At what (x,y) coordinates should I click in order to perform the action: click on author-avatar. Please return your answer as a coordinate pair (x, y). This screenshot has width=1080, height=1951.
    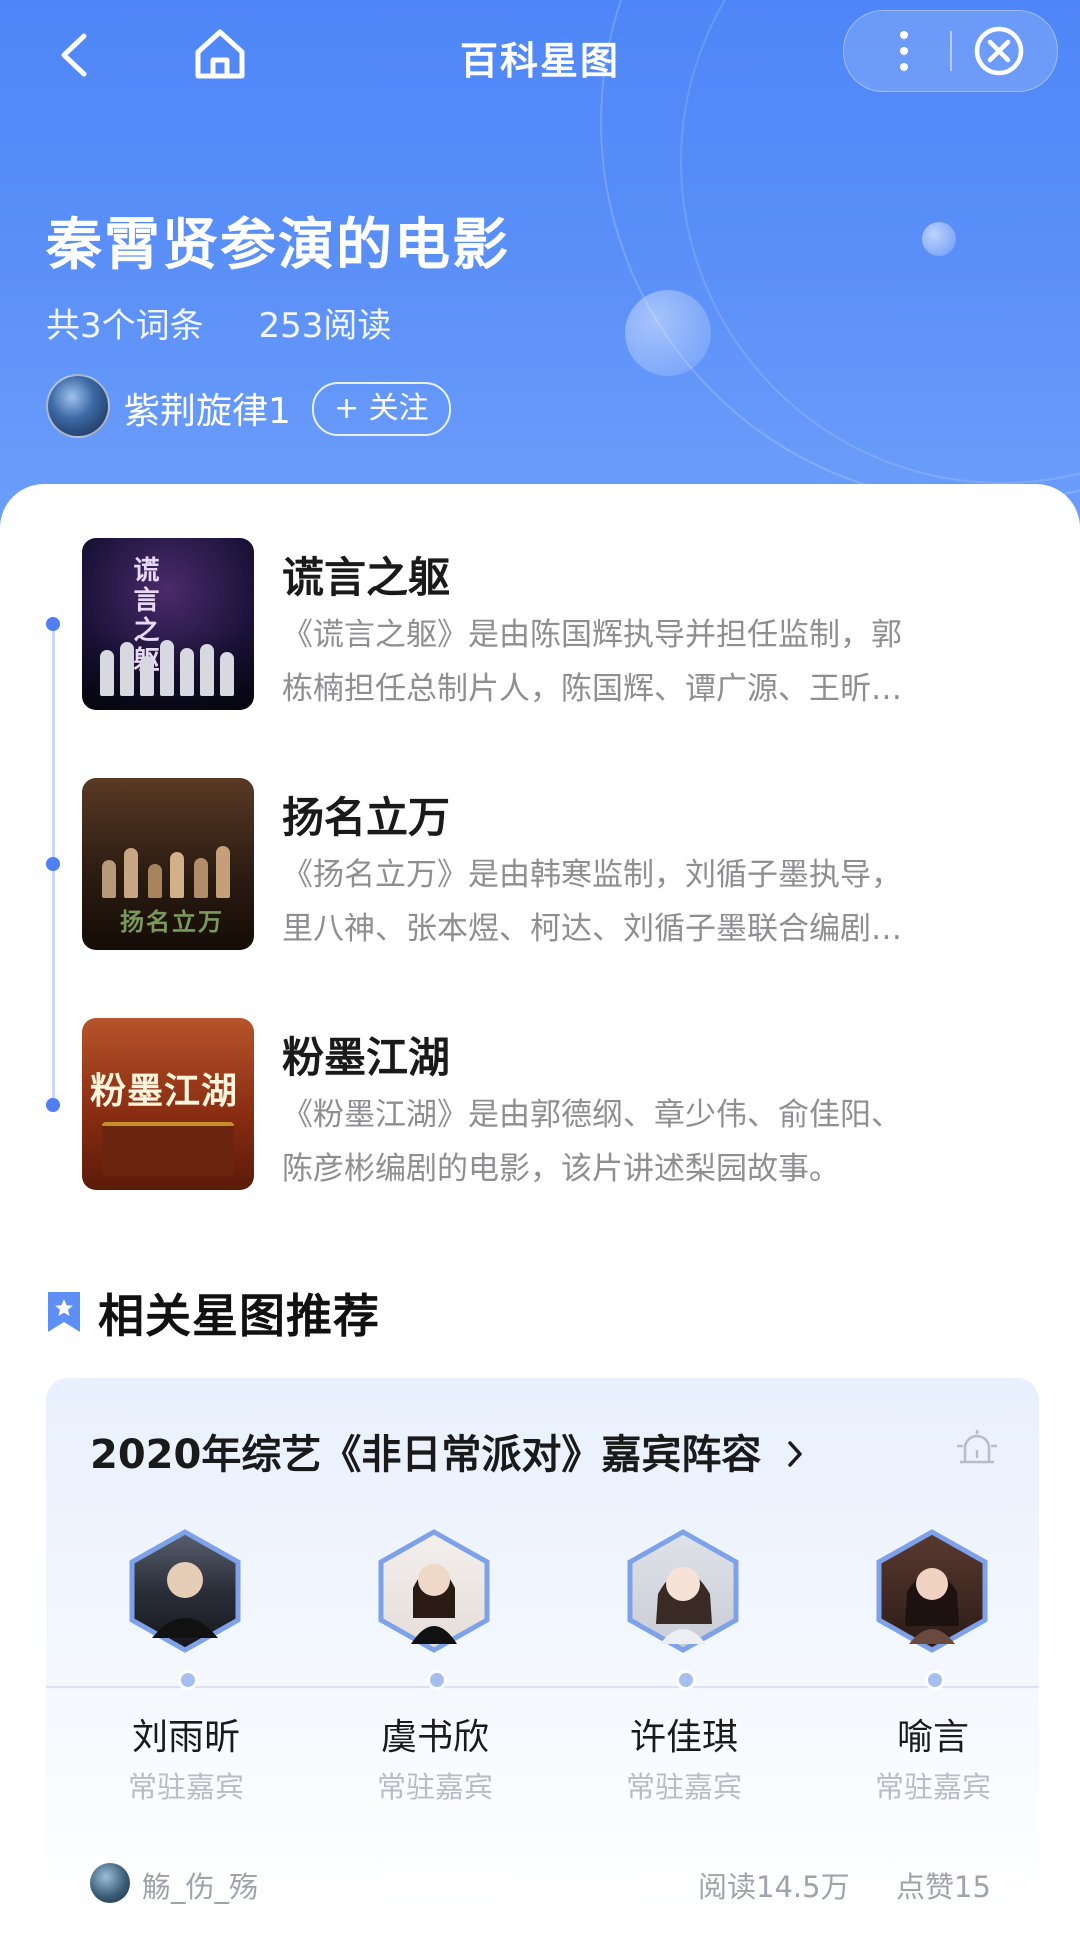
    Looking at the image, I should click on (78, 406).